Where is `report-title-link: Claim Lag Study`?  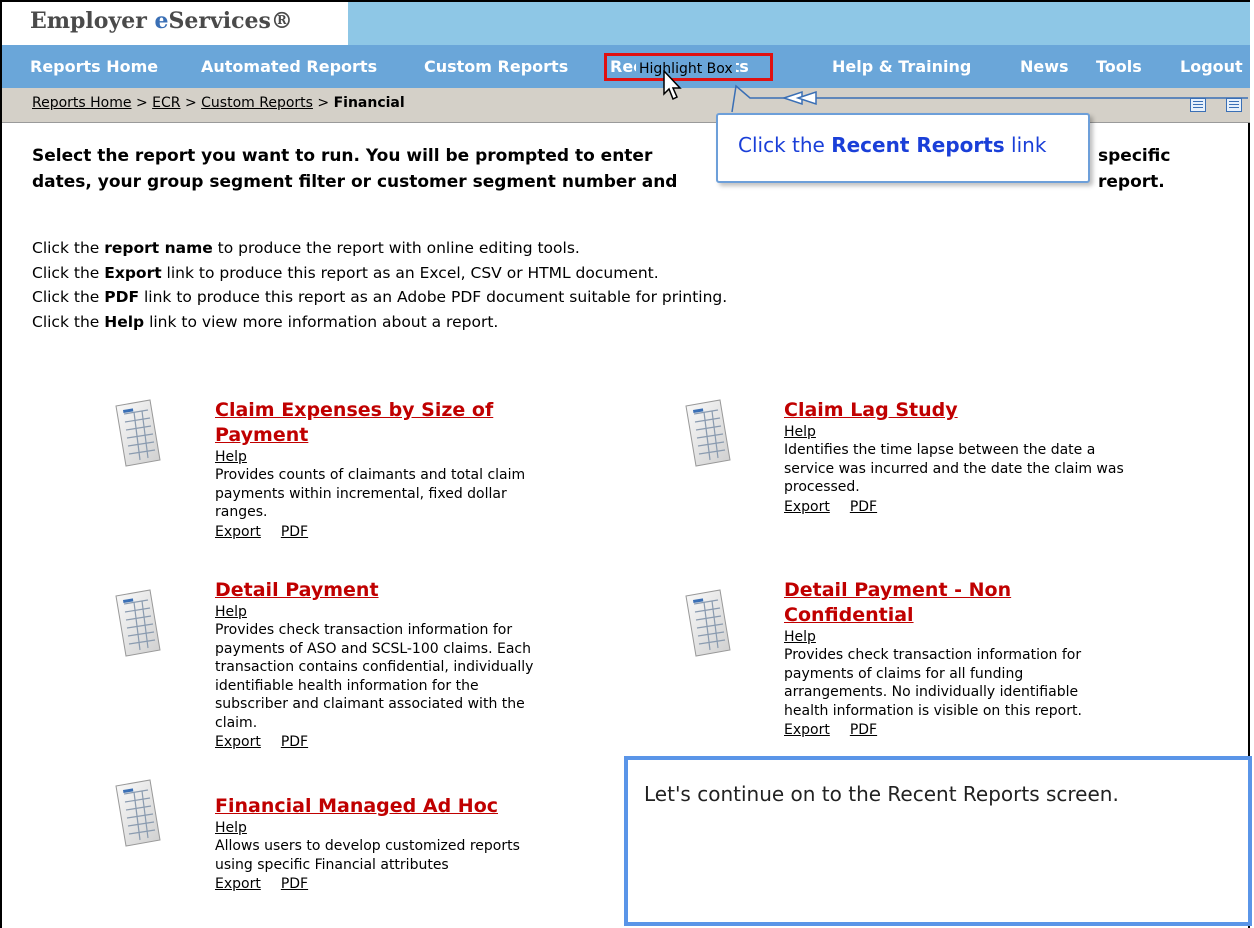
report-title-link: Claim Lag Study is located at coordinates (956, 410).